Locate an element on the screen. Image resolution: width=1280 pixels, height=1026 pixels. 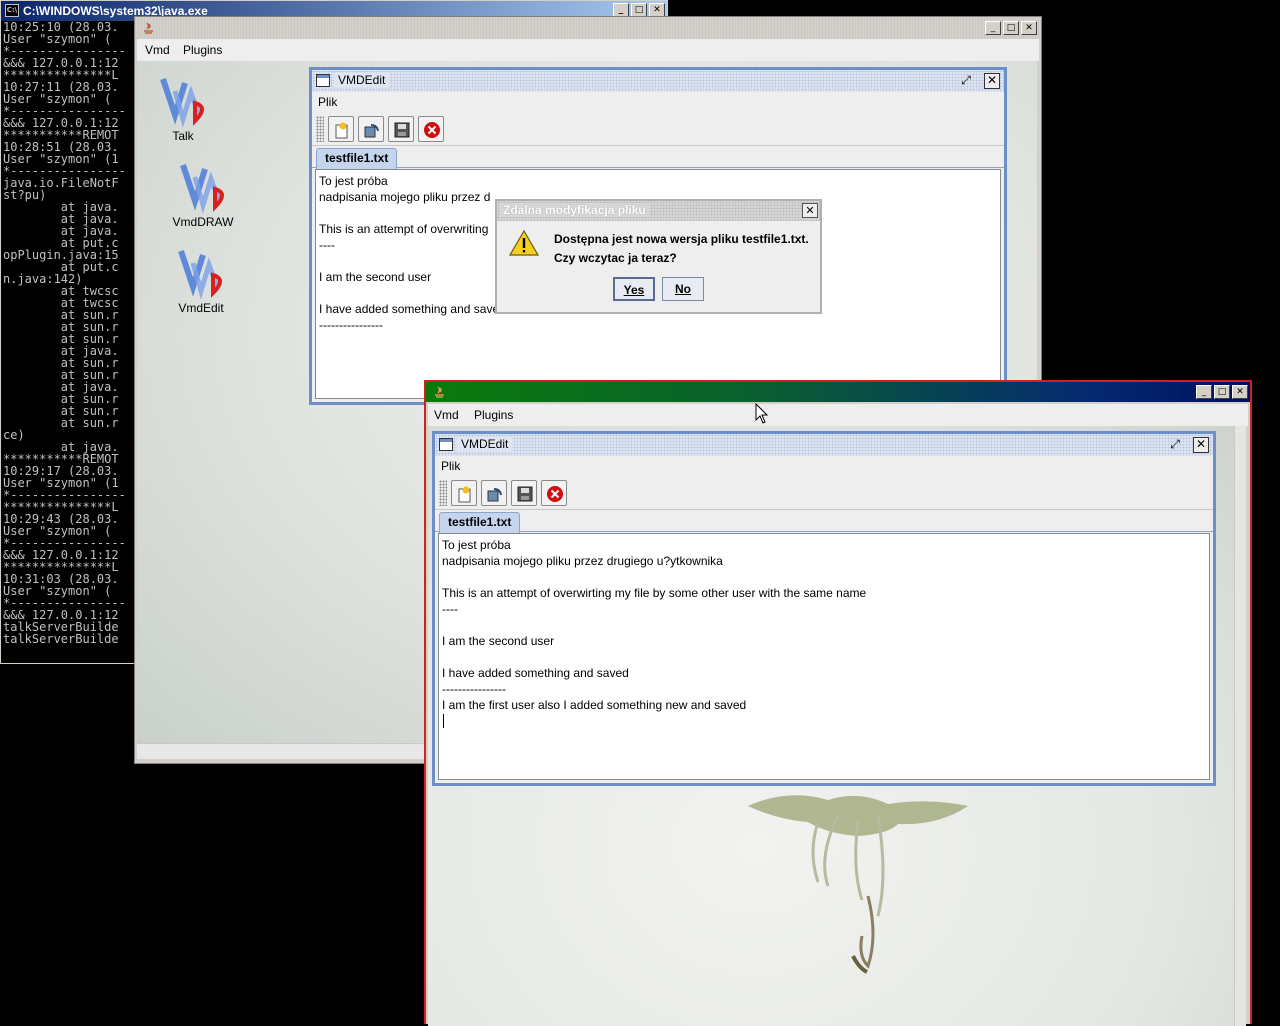
desktop-icon-label: VmdDRAW is located at coordinates (203, 222).